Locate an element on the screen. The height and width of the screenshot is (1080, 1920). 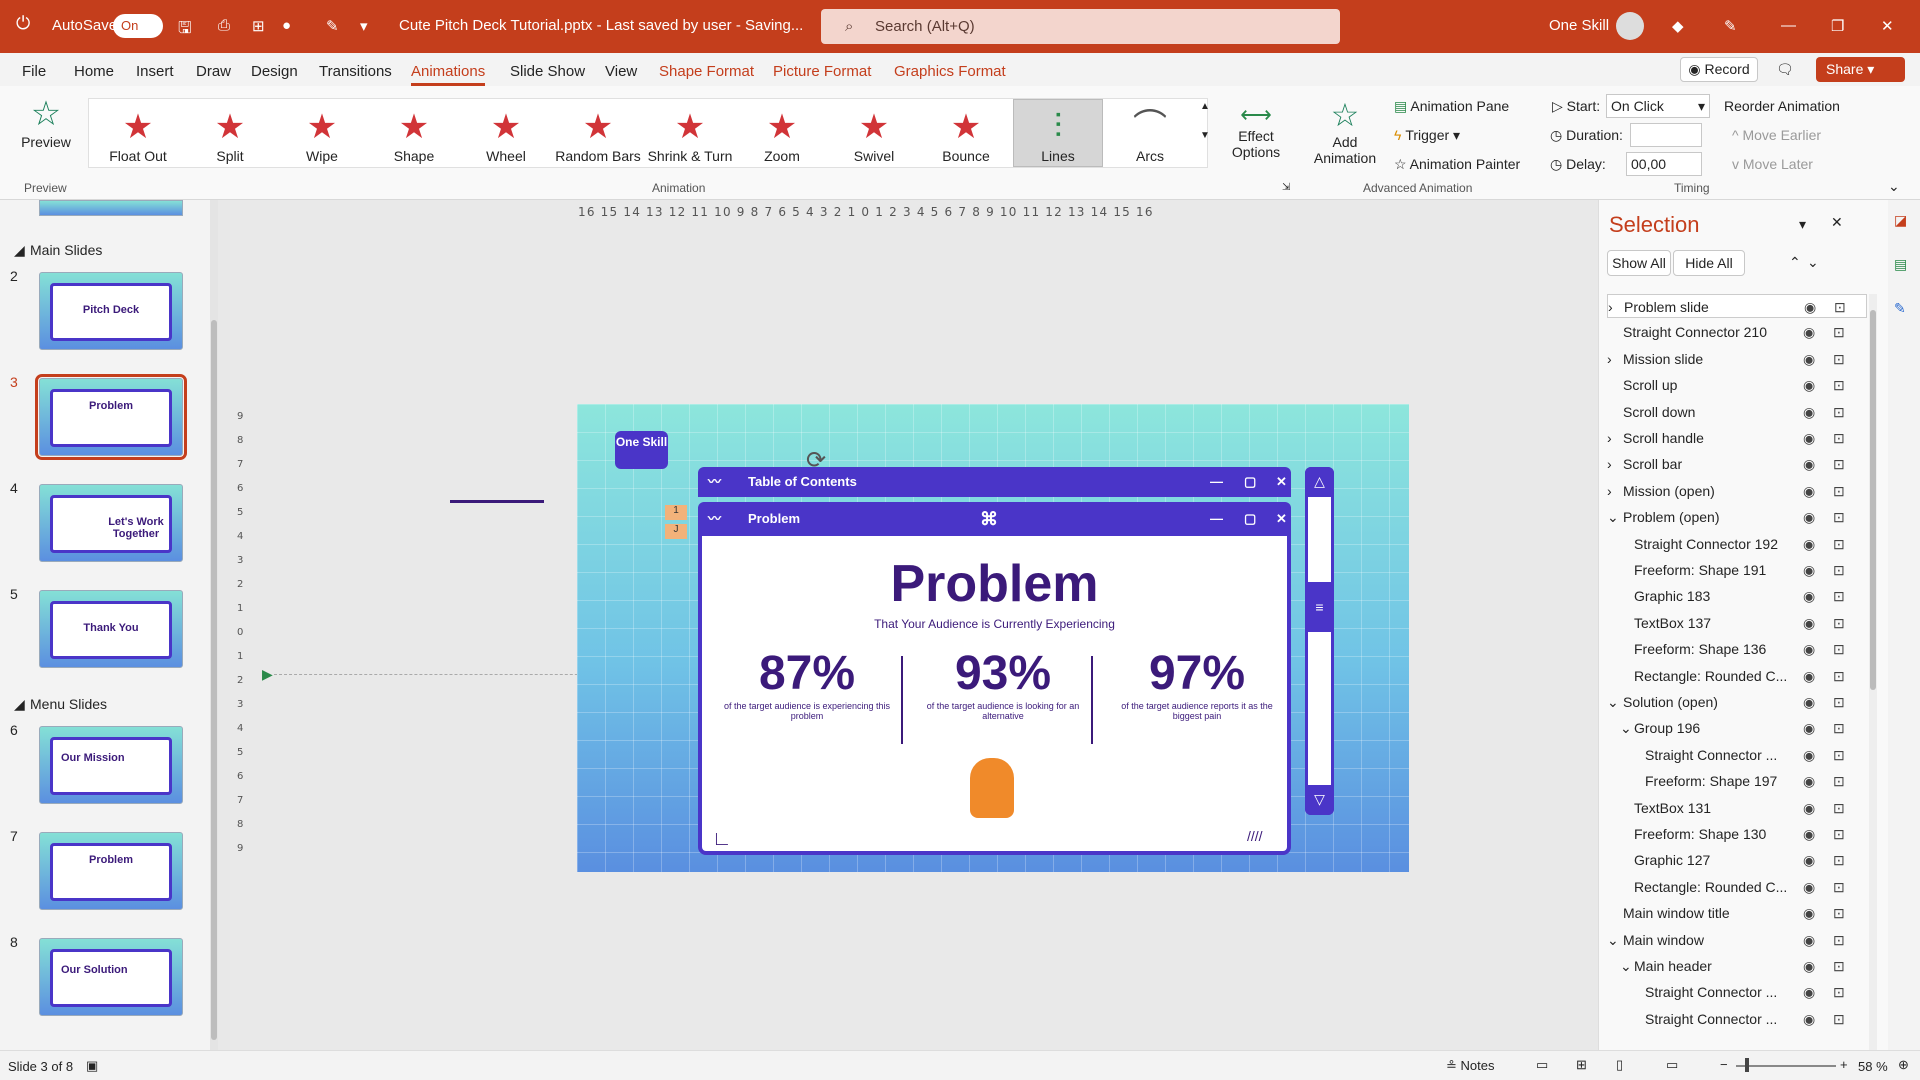
selection-item: Freeform: Shape 130 ◉ ⊡ is located at coordinates (1737, 834).